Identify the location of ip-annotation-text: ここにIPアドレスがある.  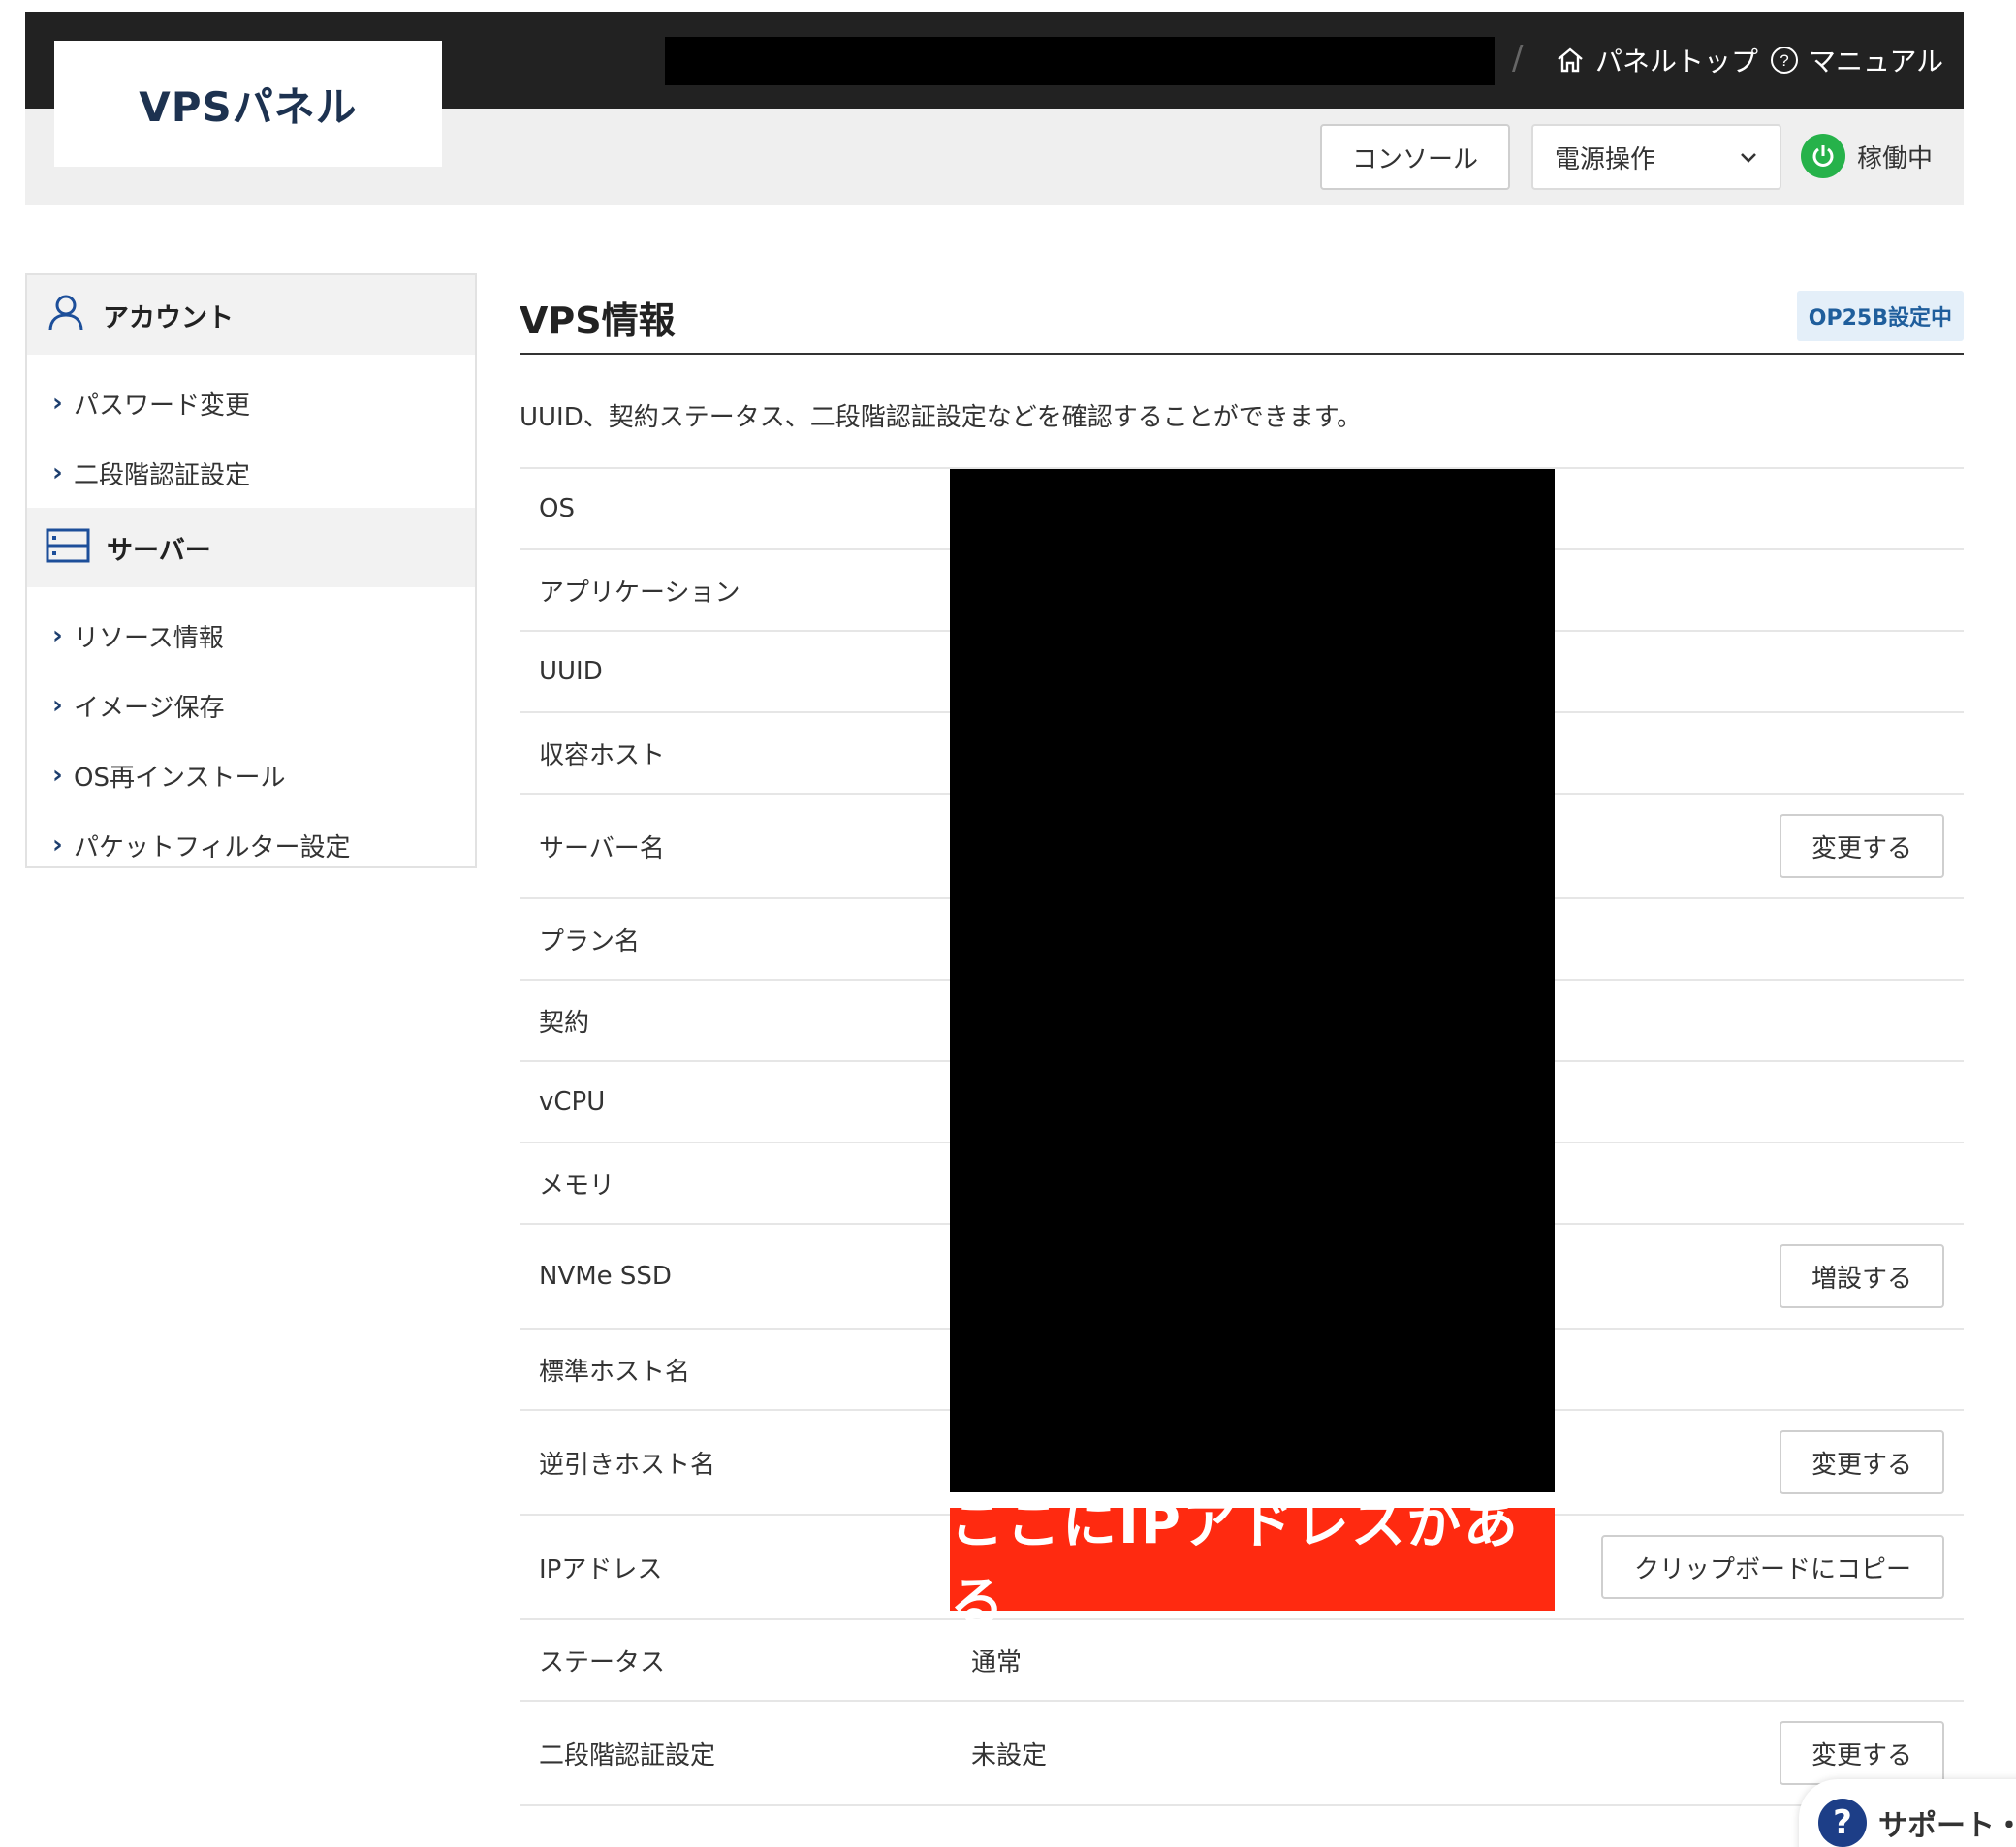
(1235, 1564).